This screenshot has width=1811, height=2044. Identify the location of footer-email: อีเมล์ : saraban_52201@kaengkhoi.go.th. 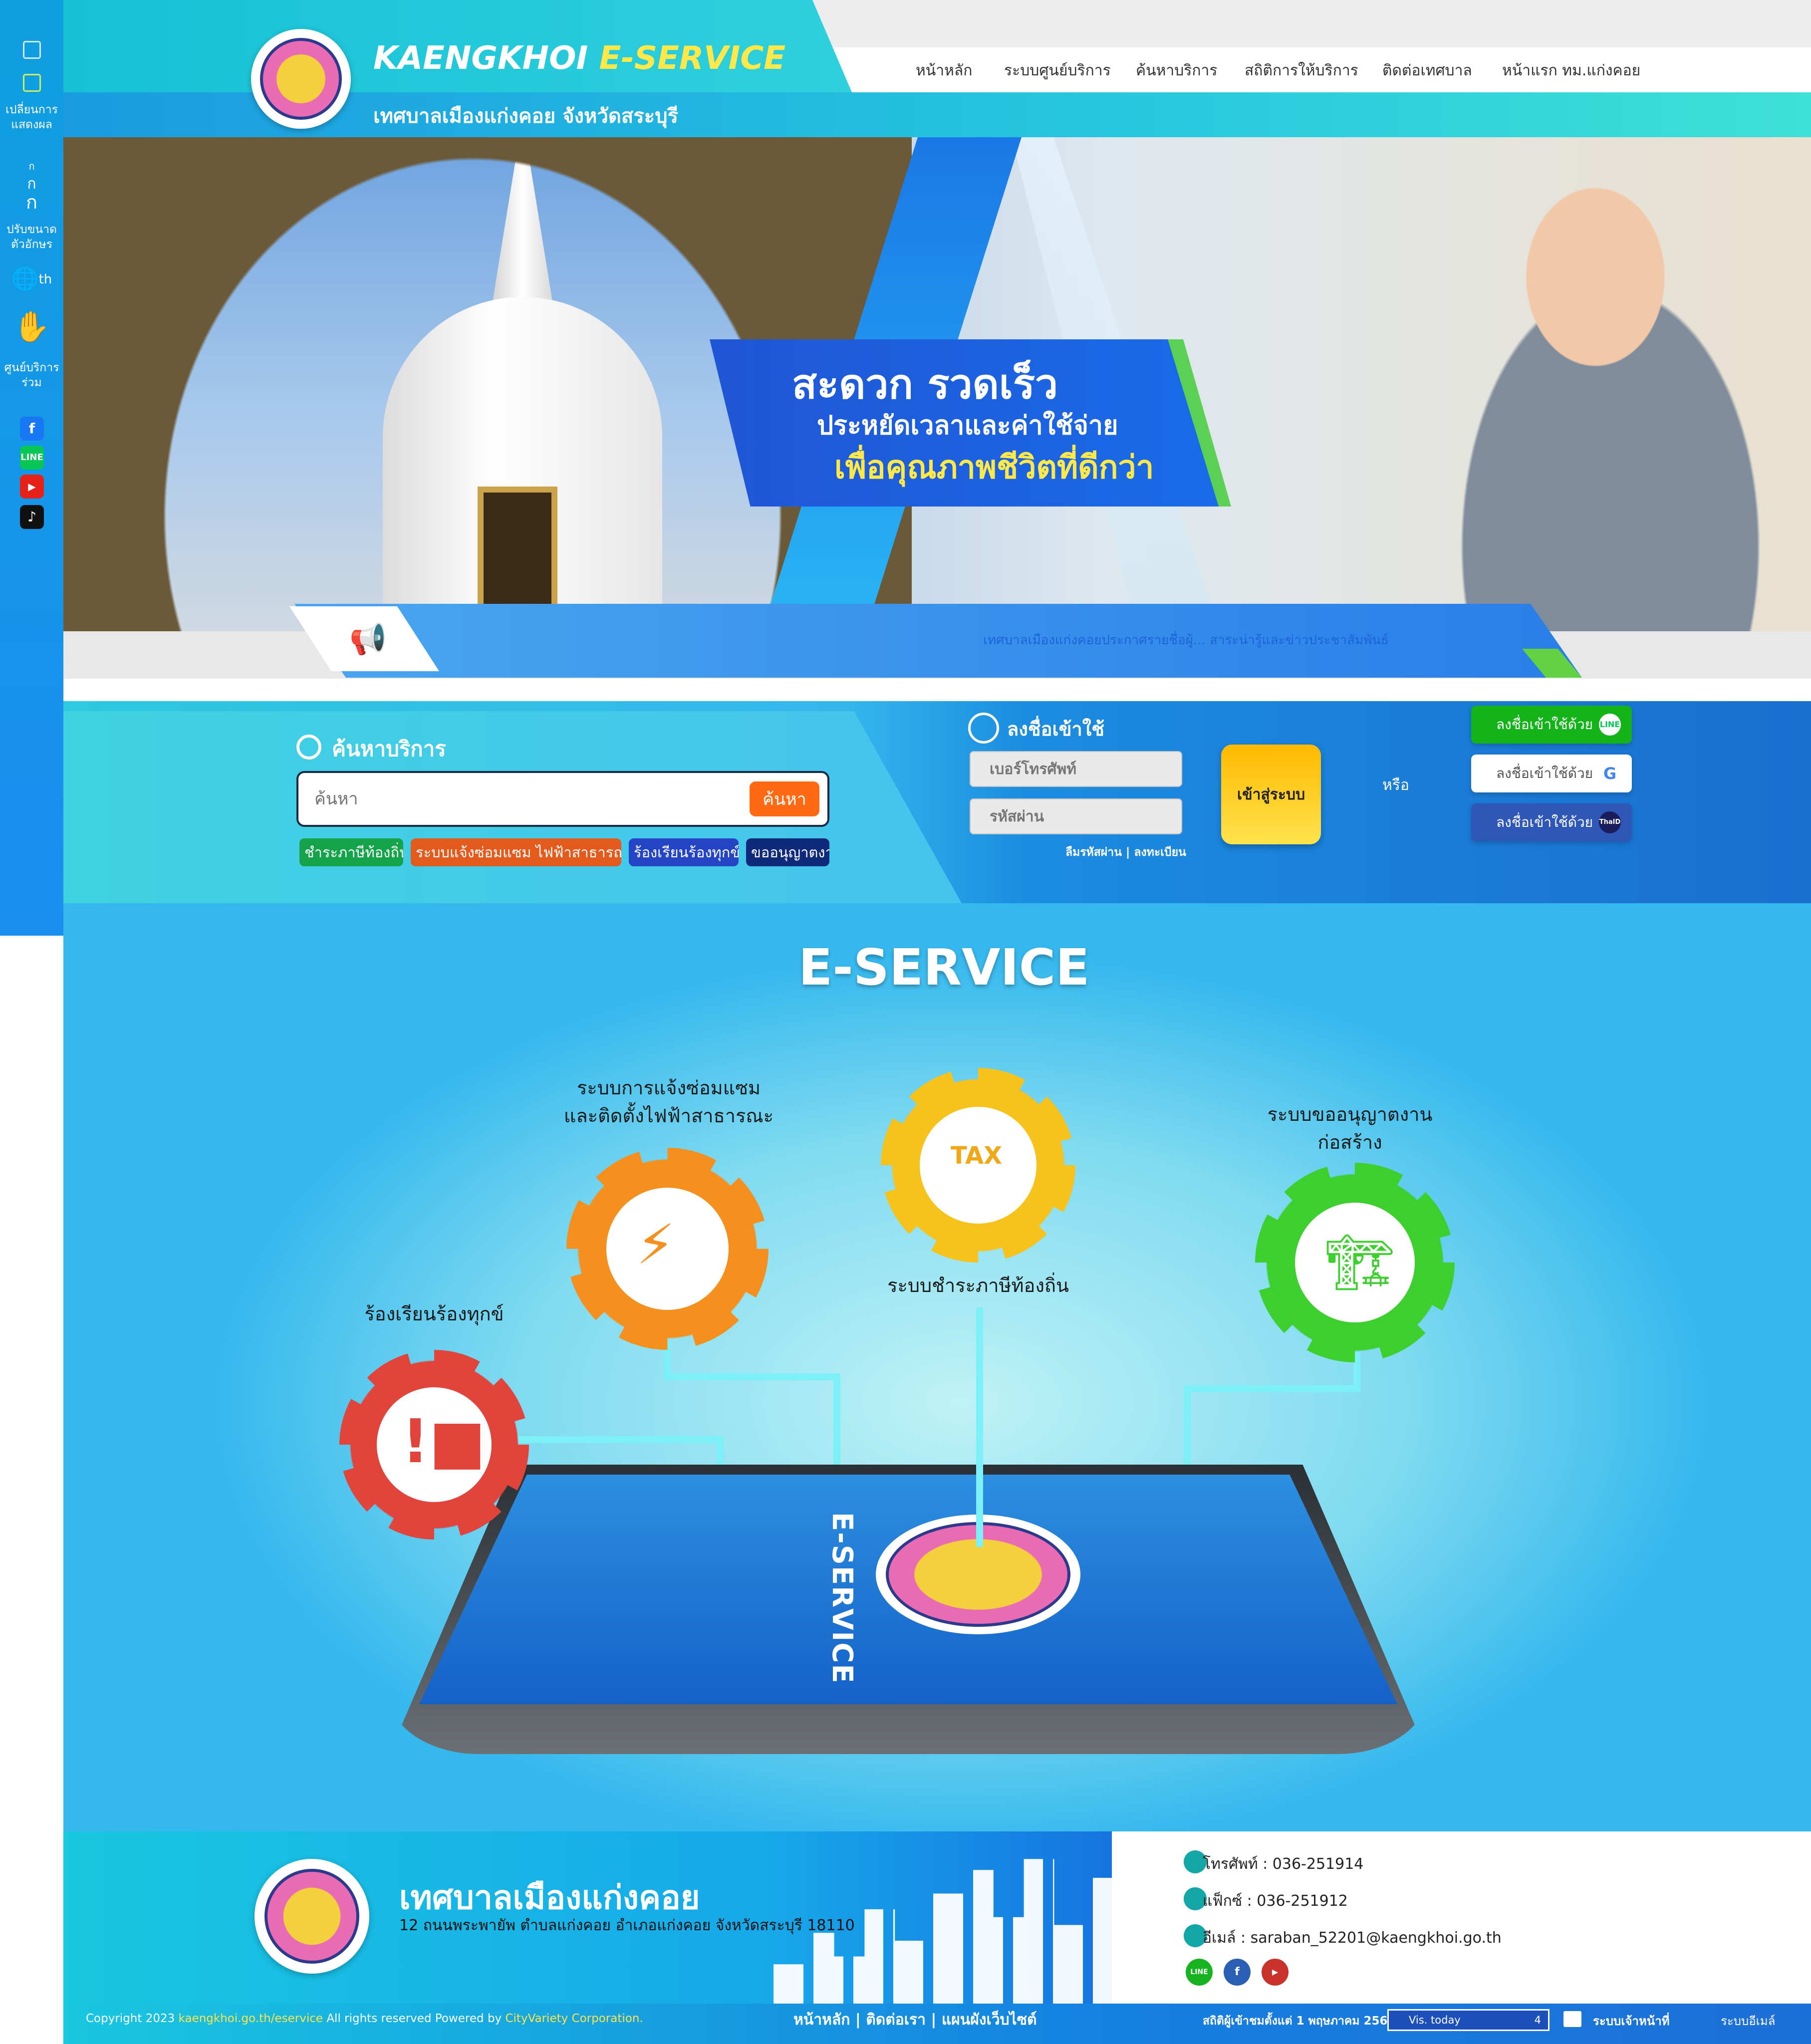
(1352, 1938).